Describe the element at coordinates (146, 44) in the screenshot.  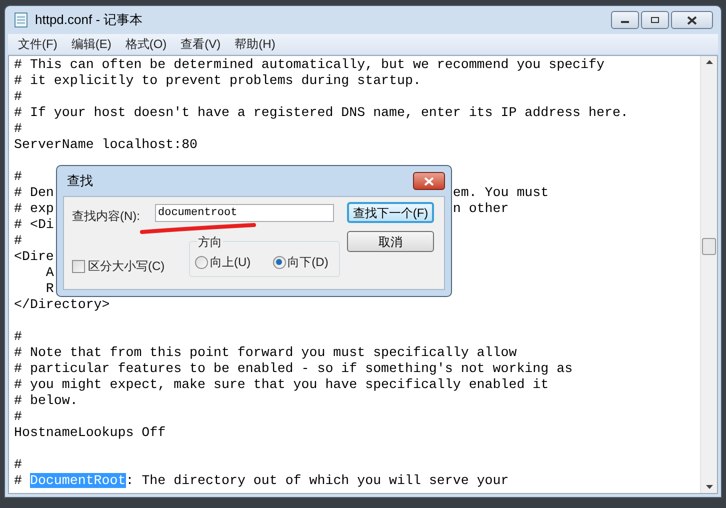
I see `menu-item: 格式(O)` at that location.